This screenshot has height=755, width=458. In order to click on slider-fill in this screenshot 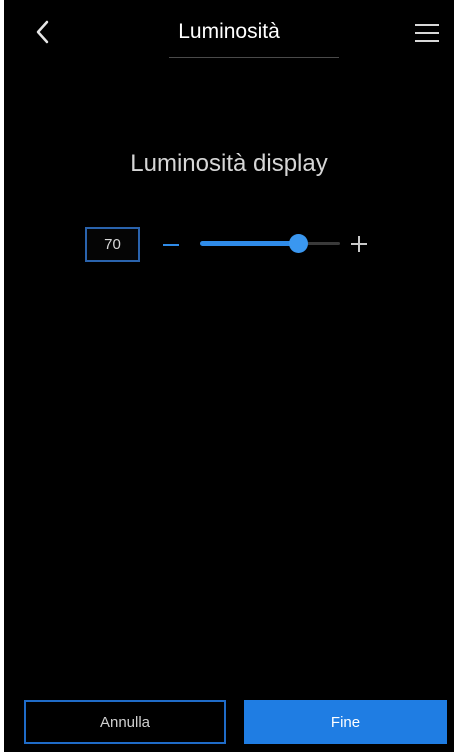, I will do `click(249, 243)`.